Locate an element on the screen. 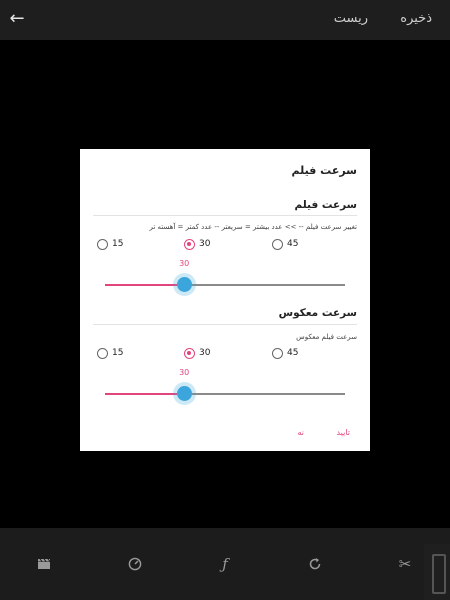 Image resolution: width=450 pixels, height=600 pixels. reverse-radio-group: 15 30 45 is located at coordinates (225, 355).